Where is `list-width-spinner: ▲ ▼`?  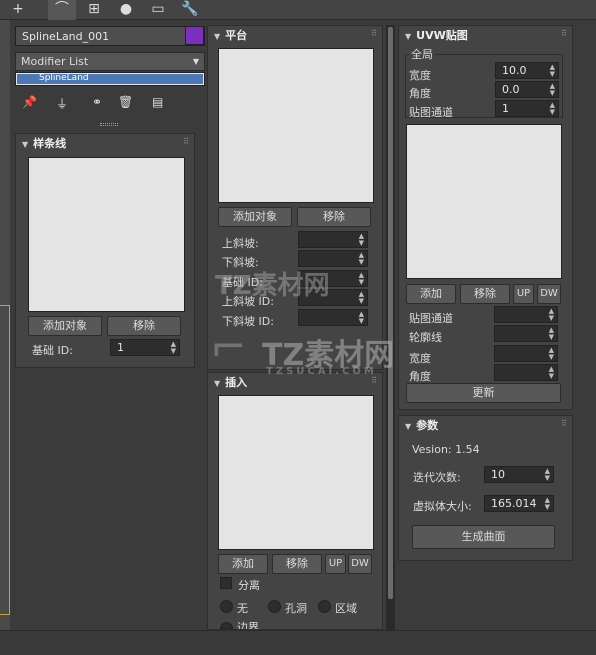 list-width-spinner: ▲ ▼ is located at coordinates (526, 353).